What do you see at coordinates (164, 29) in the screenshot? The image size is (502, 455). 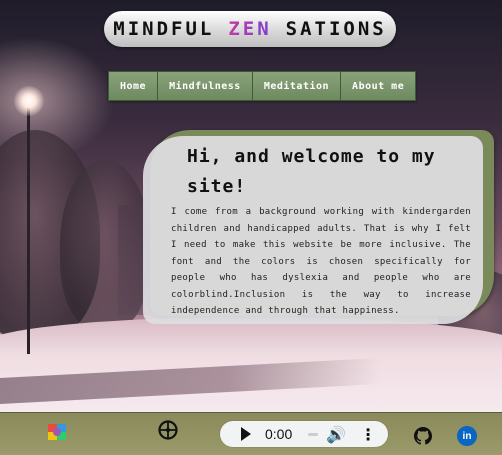 I see `site-title-left: MINDFUL` at bounding box center [164, 29].